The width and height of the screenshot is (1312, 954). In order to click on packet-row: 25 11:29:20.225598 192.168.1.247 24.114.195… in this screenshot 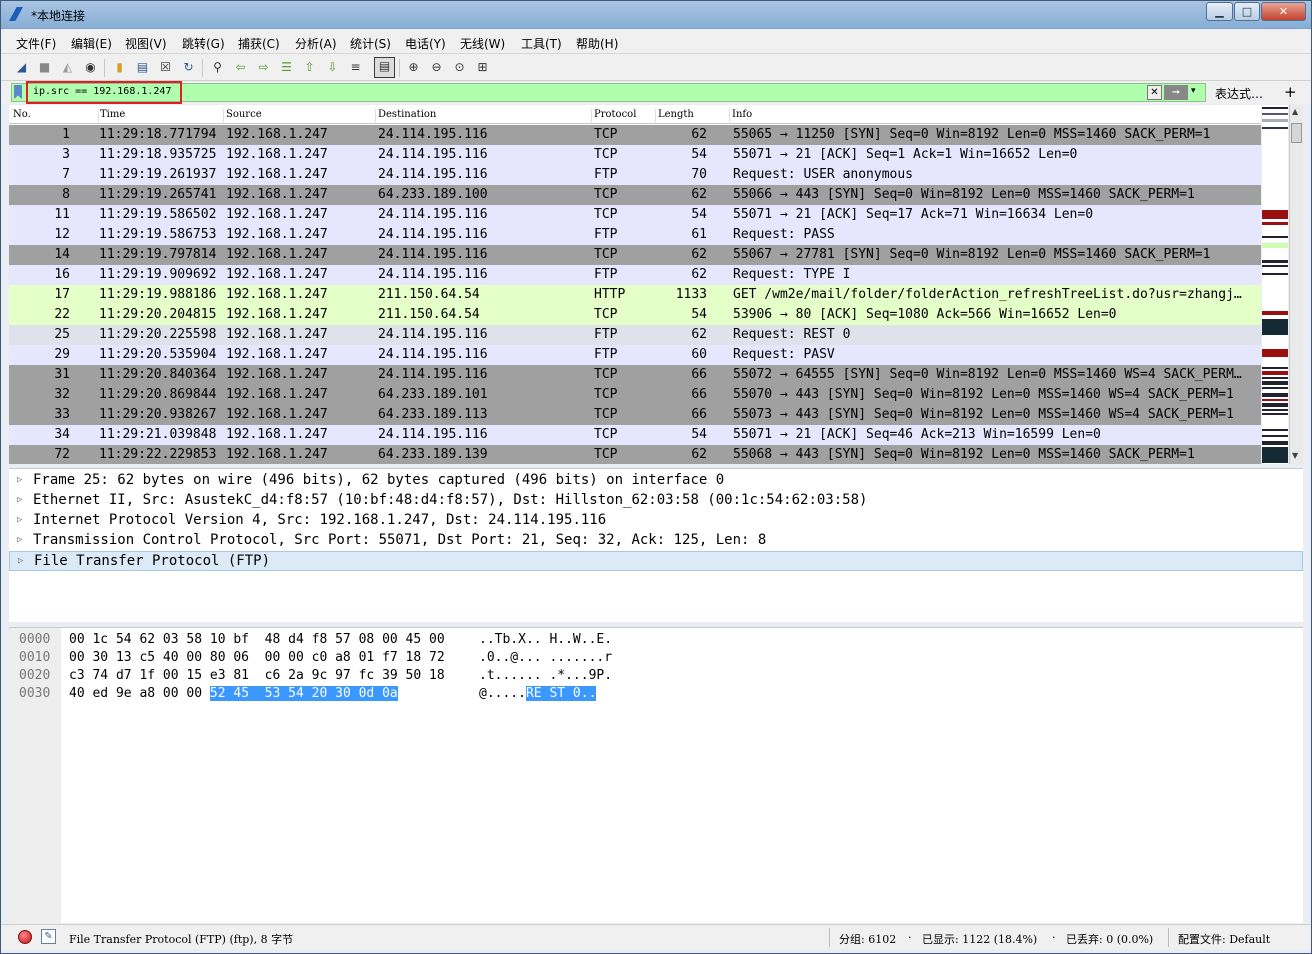, I will do `click(635, 335)`.